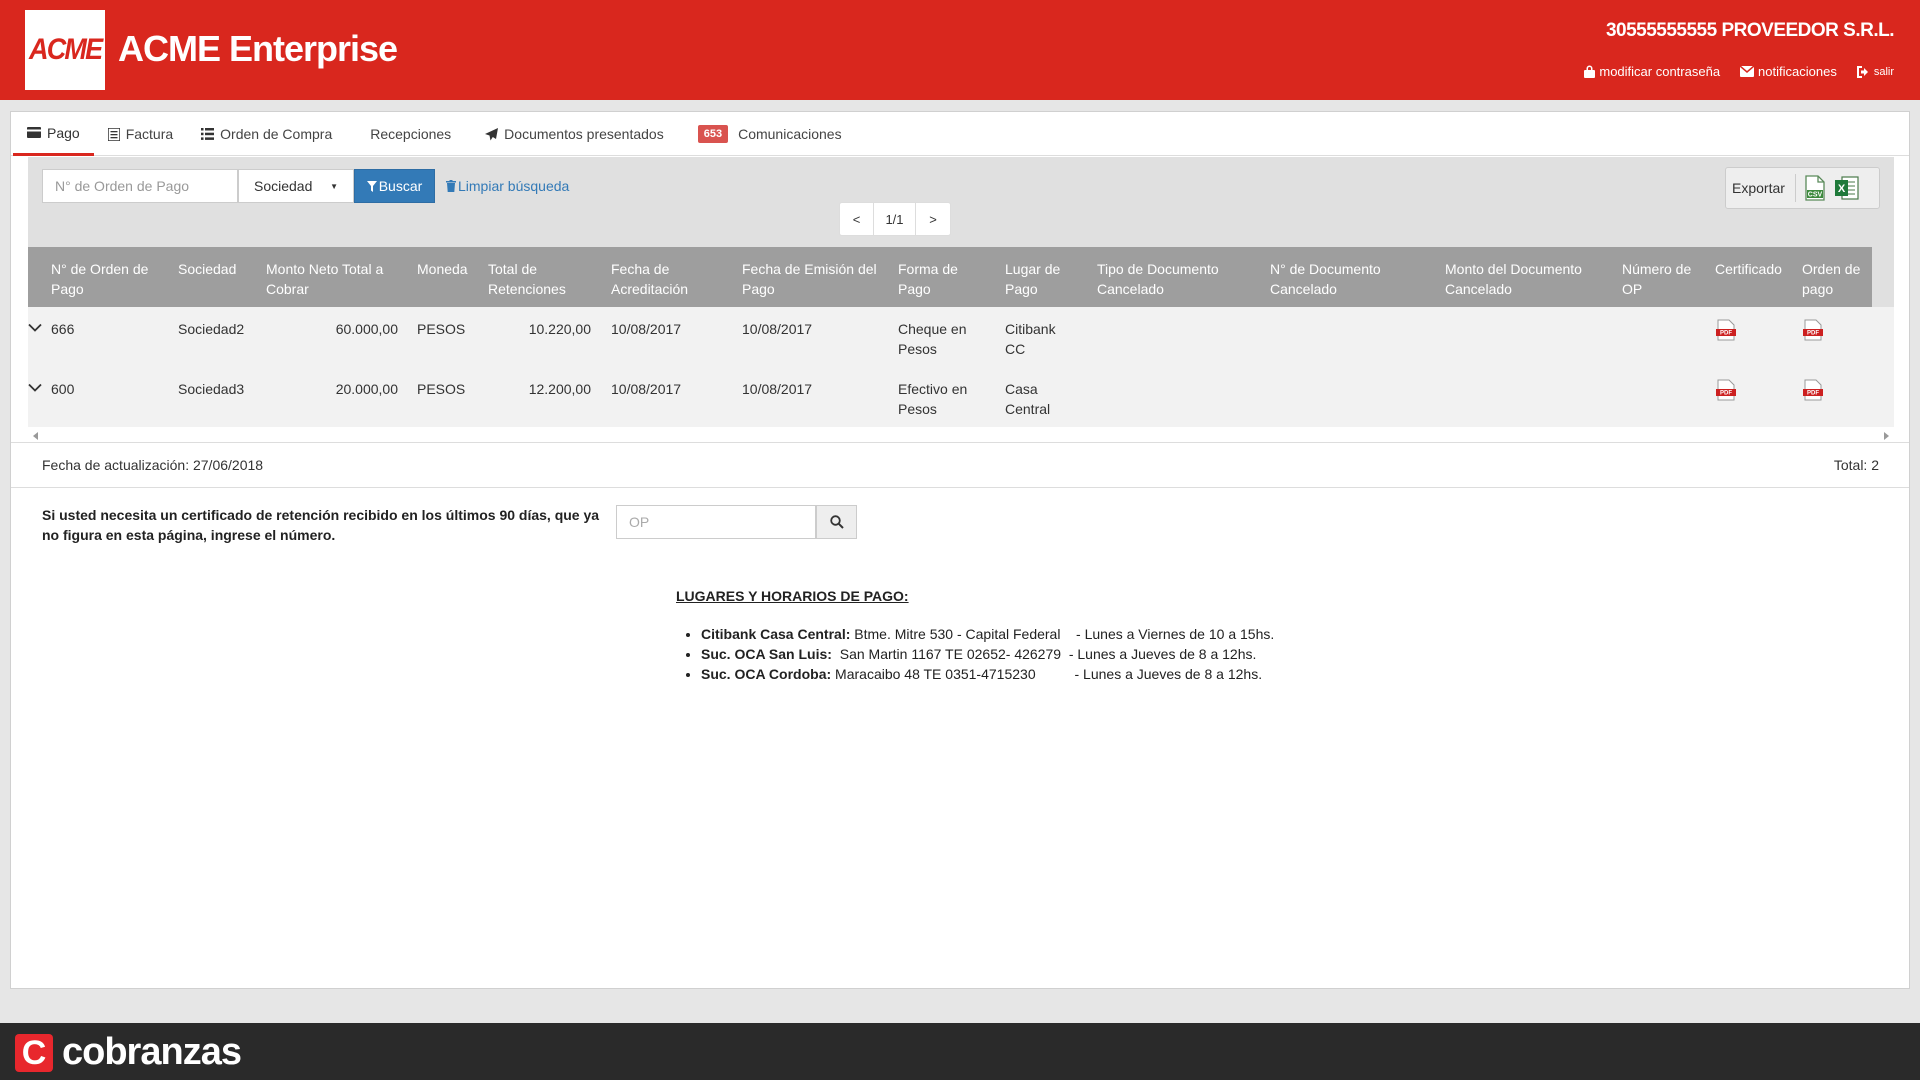 The image size is (1920, 1080). What do you see at coordinates (492, 133) in the screenshot?
I see `paper-plane-icon` at bounding box center [492, 133].